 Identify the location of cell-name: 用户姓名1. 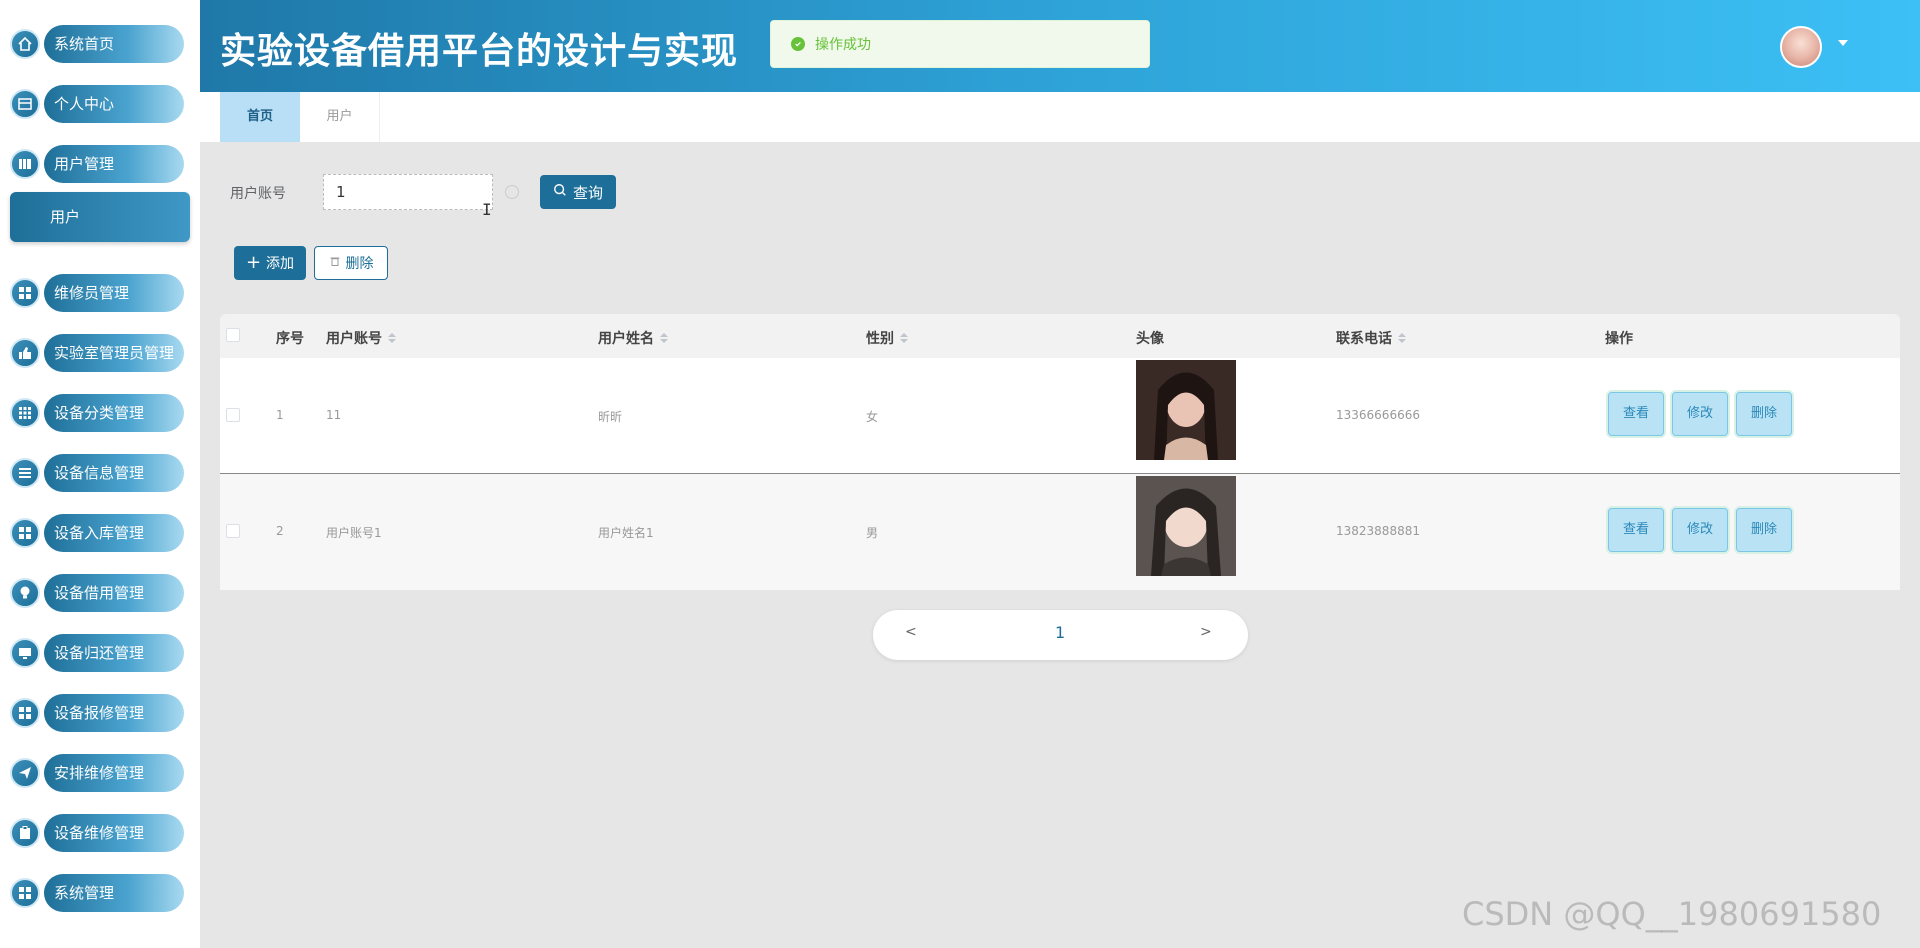
(626, 533).